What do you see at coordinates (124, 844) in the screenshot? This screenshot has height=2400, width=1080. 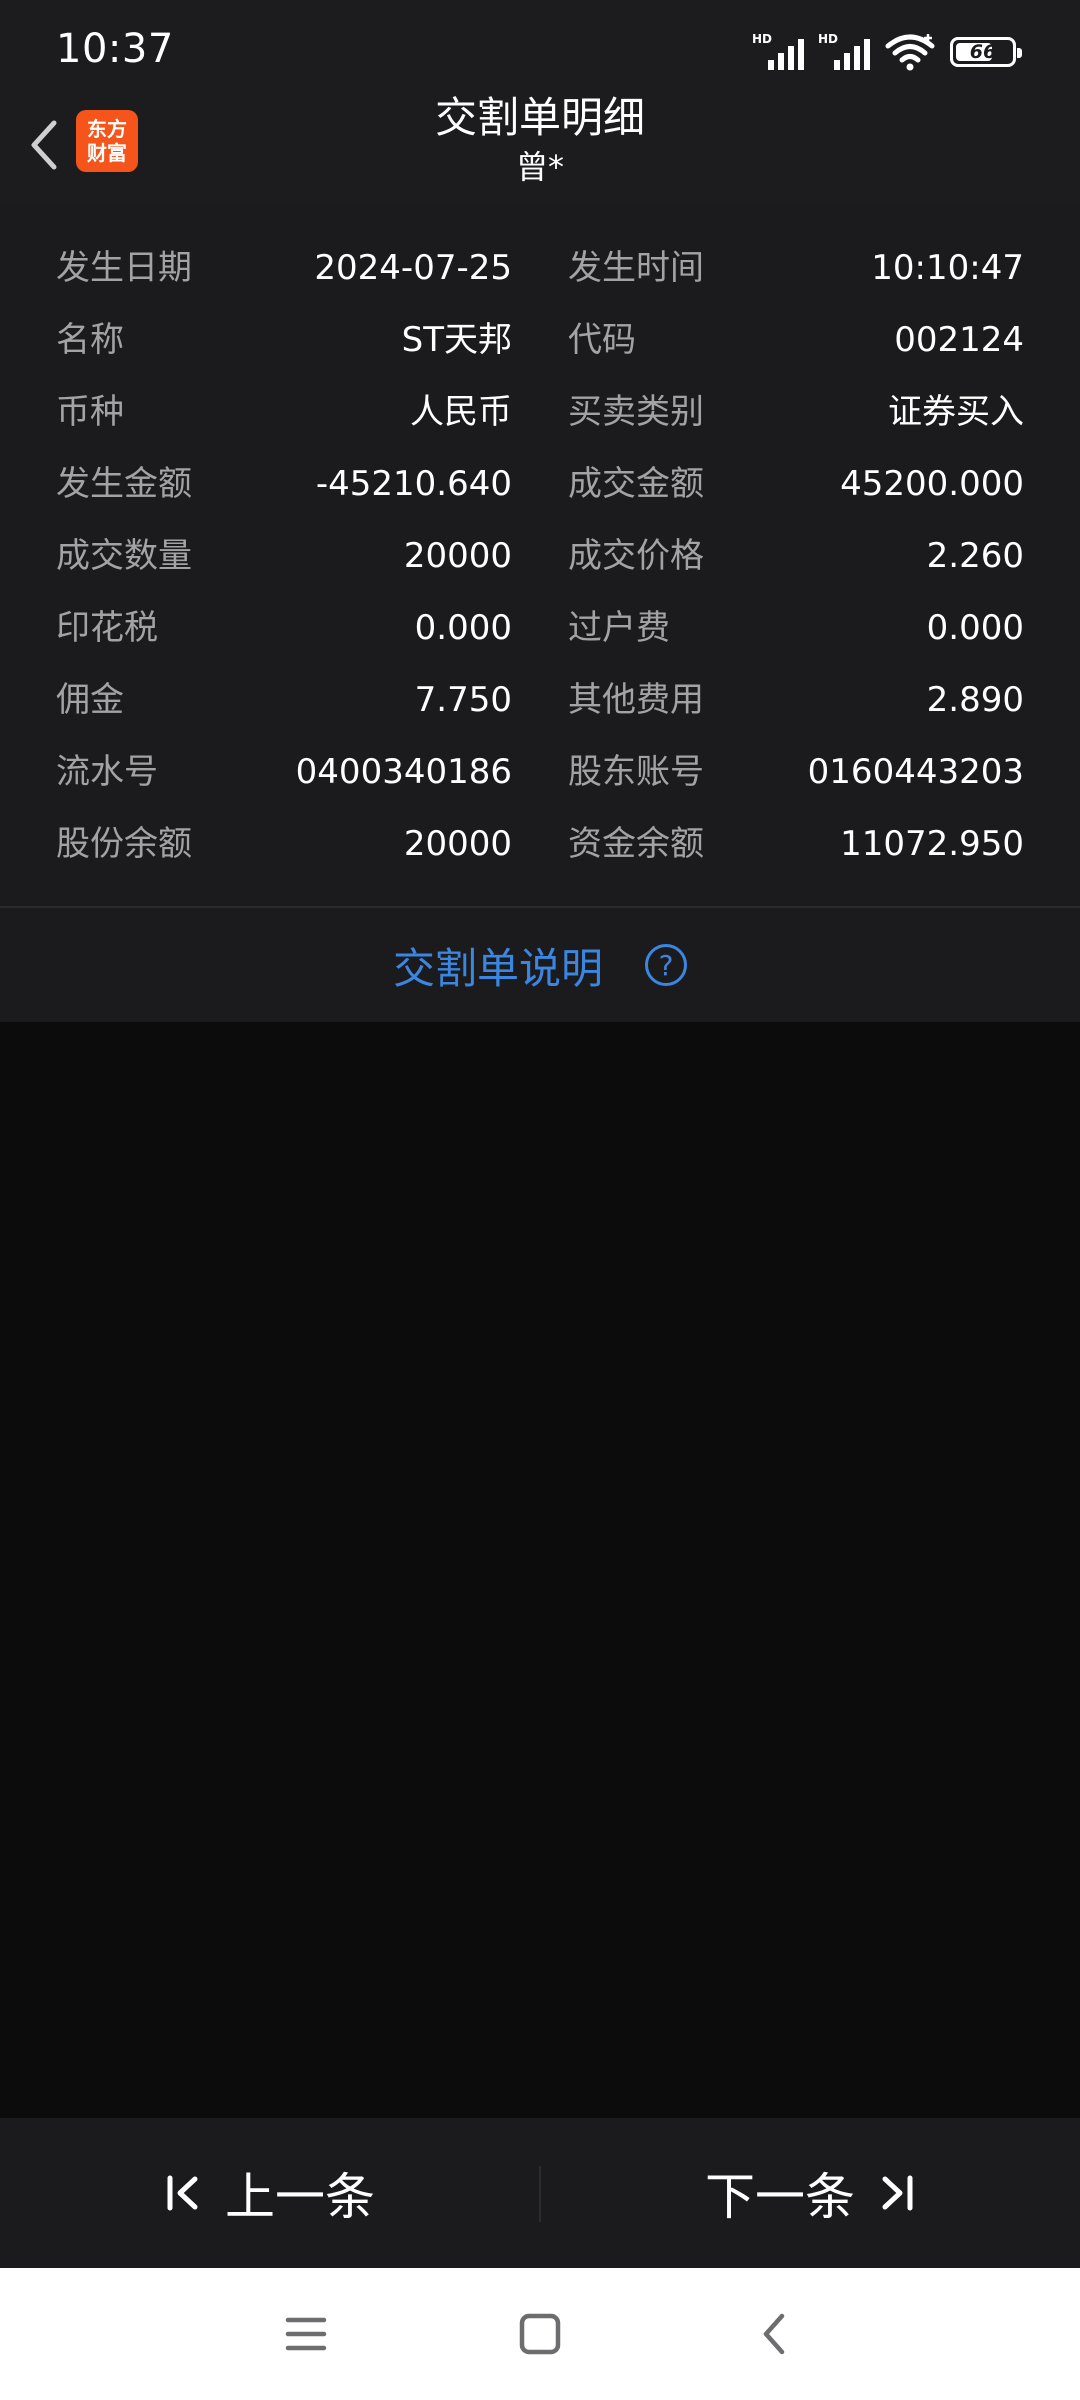 I see `detail-label: 股份余额` at bounding box center [124, 844].